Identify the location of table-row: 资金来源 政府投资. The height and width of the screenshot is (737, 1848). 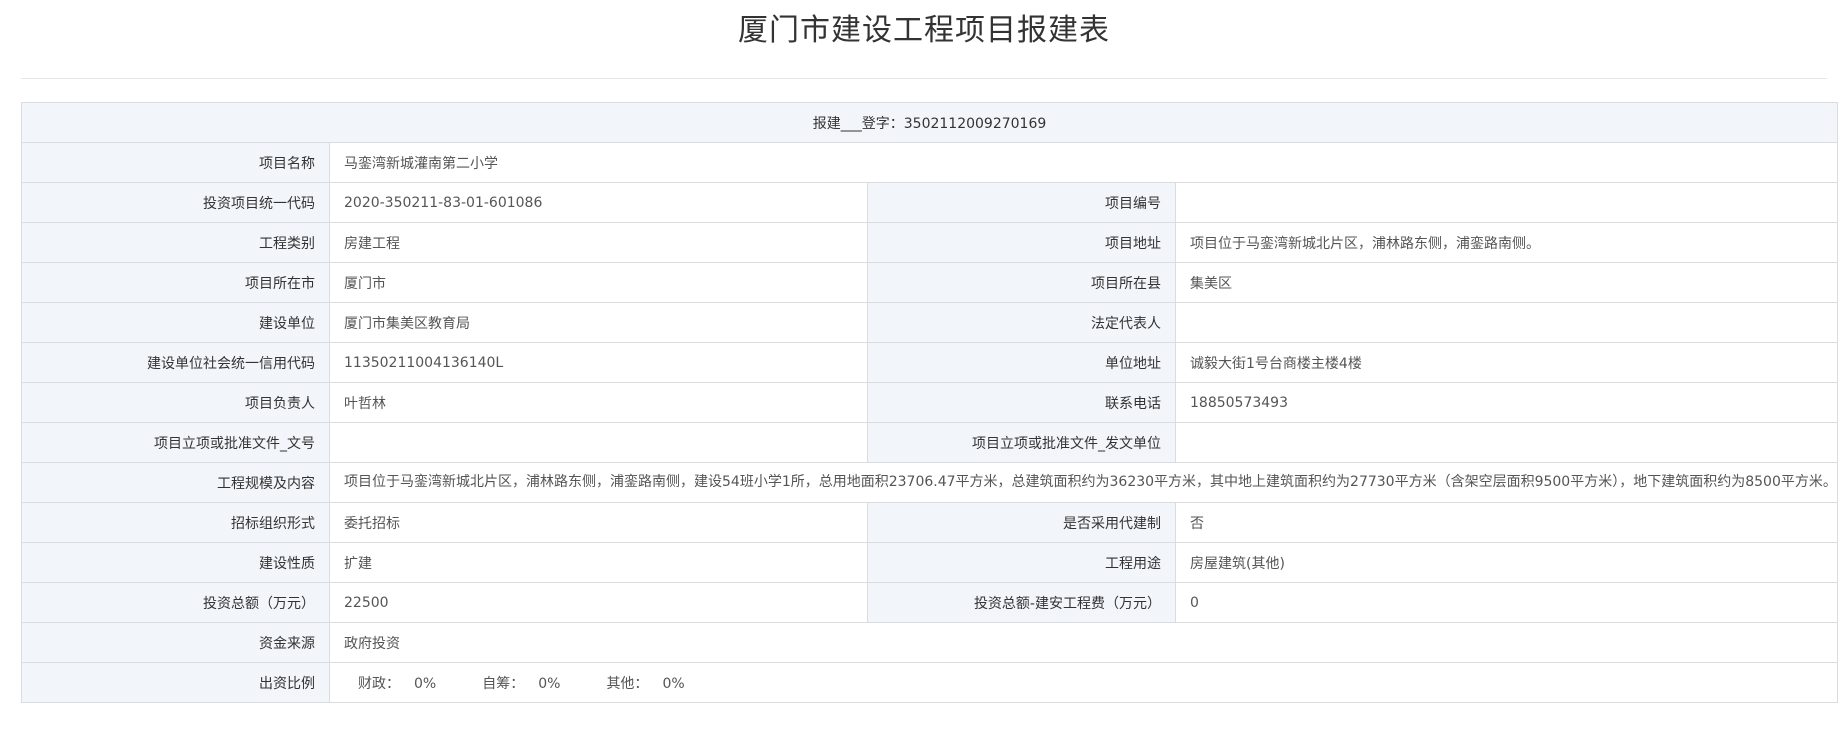
(930, 642).